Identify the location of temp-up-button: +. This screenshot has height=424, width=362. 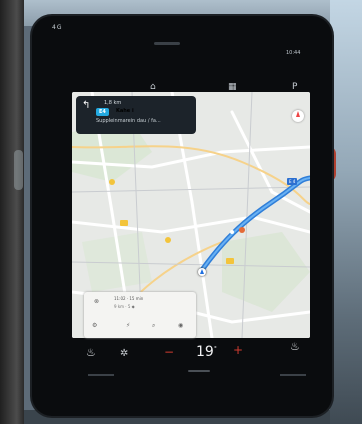
(238, 350).